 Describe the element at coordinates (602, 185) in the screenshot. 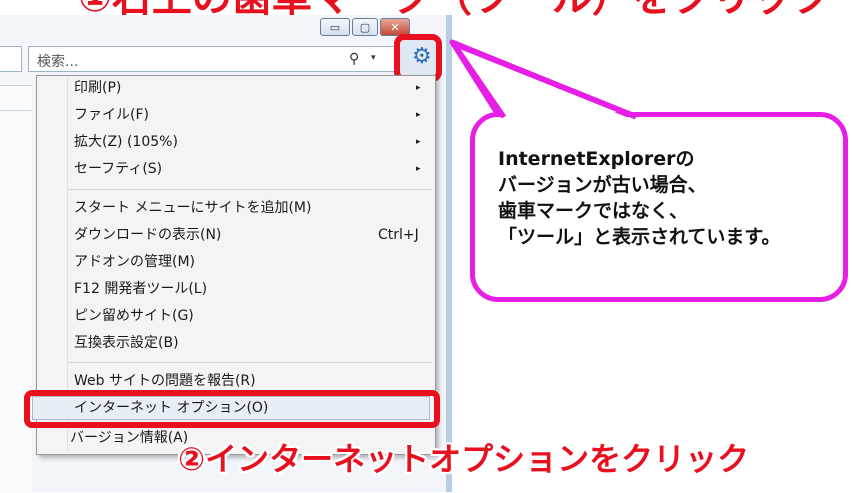

I see `callout-line: バージョンが古い場合、` at that location.